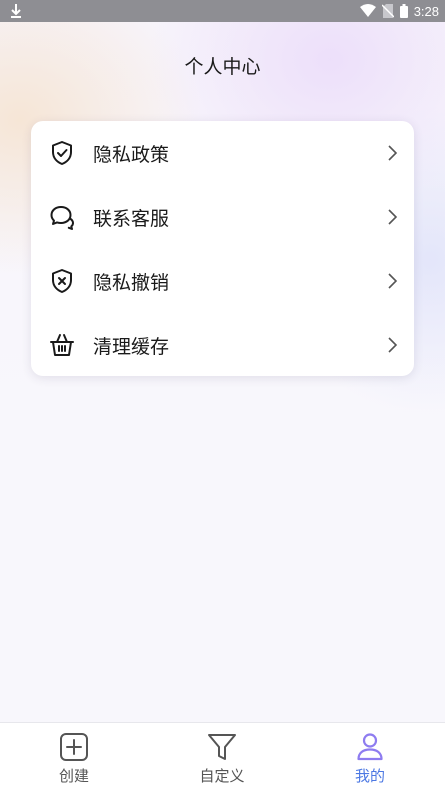 This screenshot has height=793, width=445. Describe the element at coordinates (131, 218) in the screenshot. I see `menu-item-label: 联系客服` at that location.